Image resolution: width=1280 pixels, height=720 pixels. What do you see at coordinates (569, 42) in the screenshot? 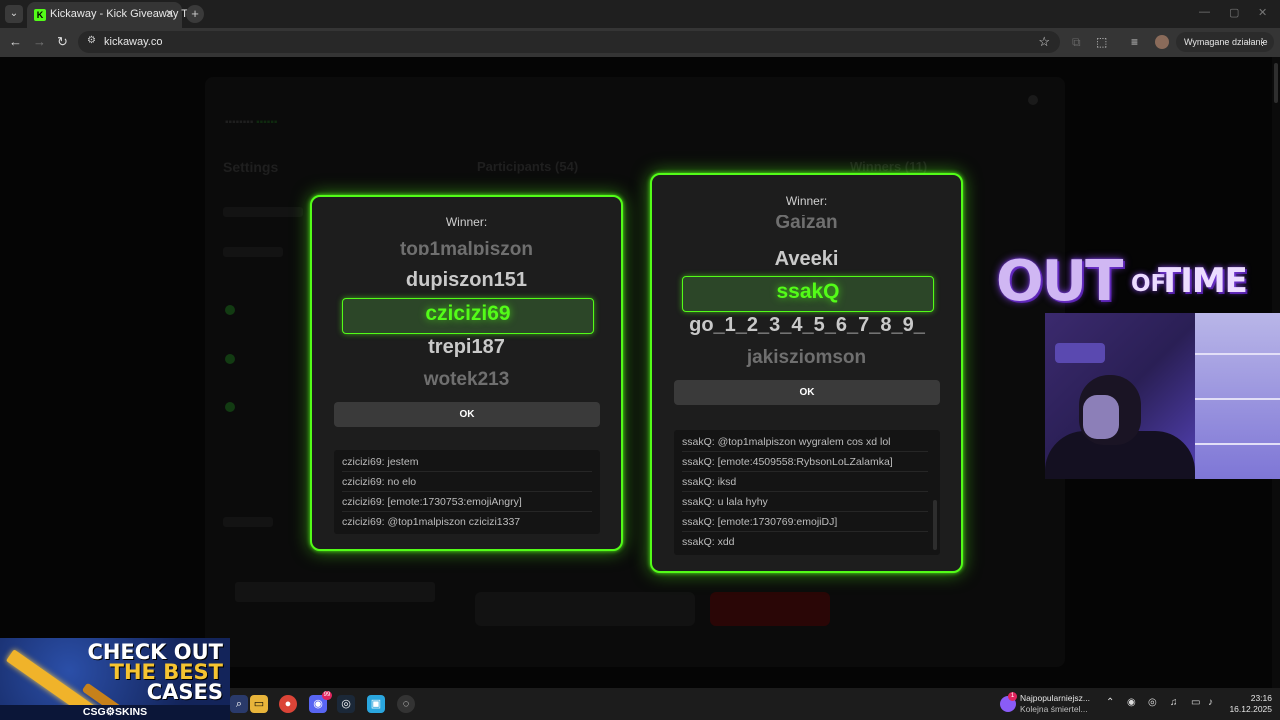
I see `address-bar: ⚙ kickaway.co ☆` at bounding box center [569, 42].